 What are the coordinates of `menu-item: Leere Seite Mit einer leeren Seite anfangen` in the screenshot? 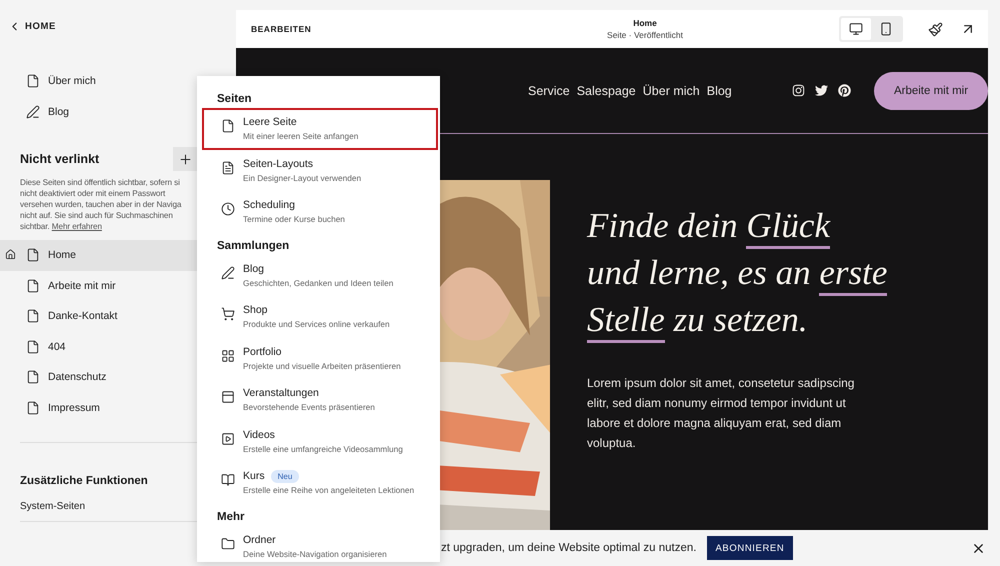 It's located at (320, 129).